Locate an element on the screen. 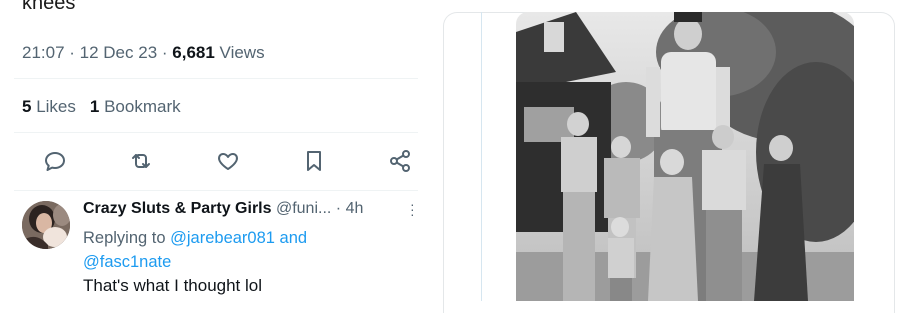 Image resolution: width=903 pixels, height=313 pixels. share-icon is located at coordinates (400, 161).